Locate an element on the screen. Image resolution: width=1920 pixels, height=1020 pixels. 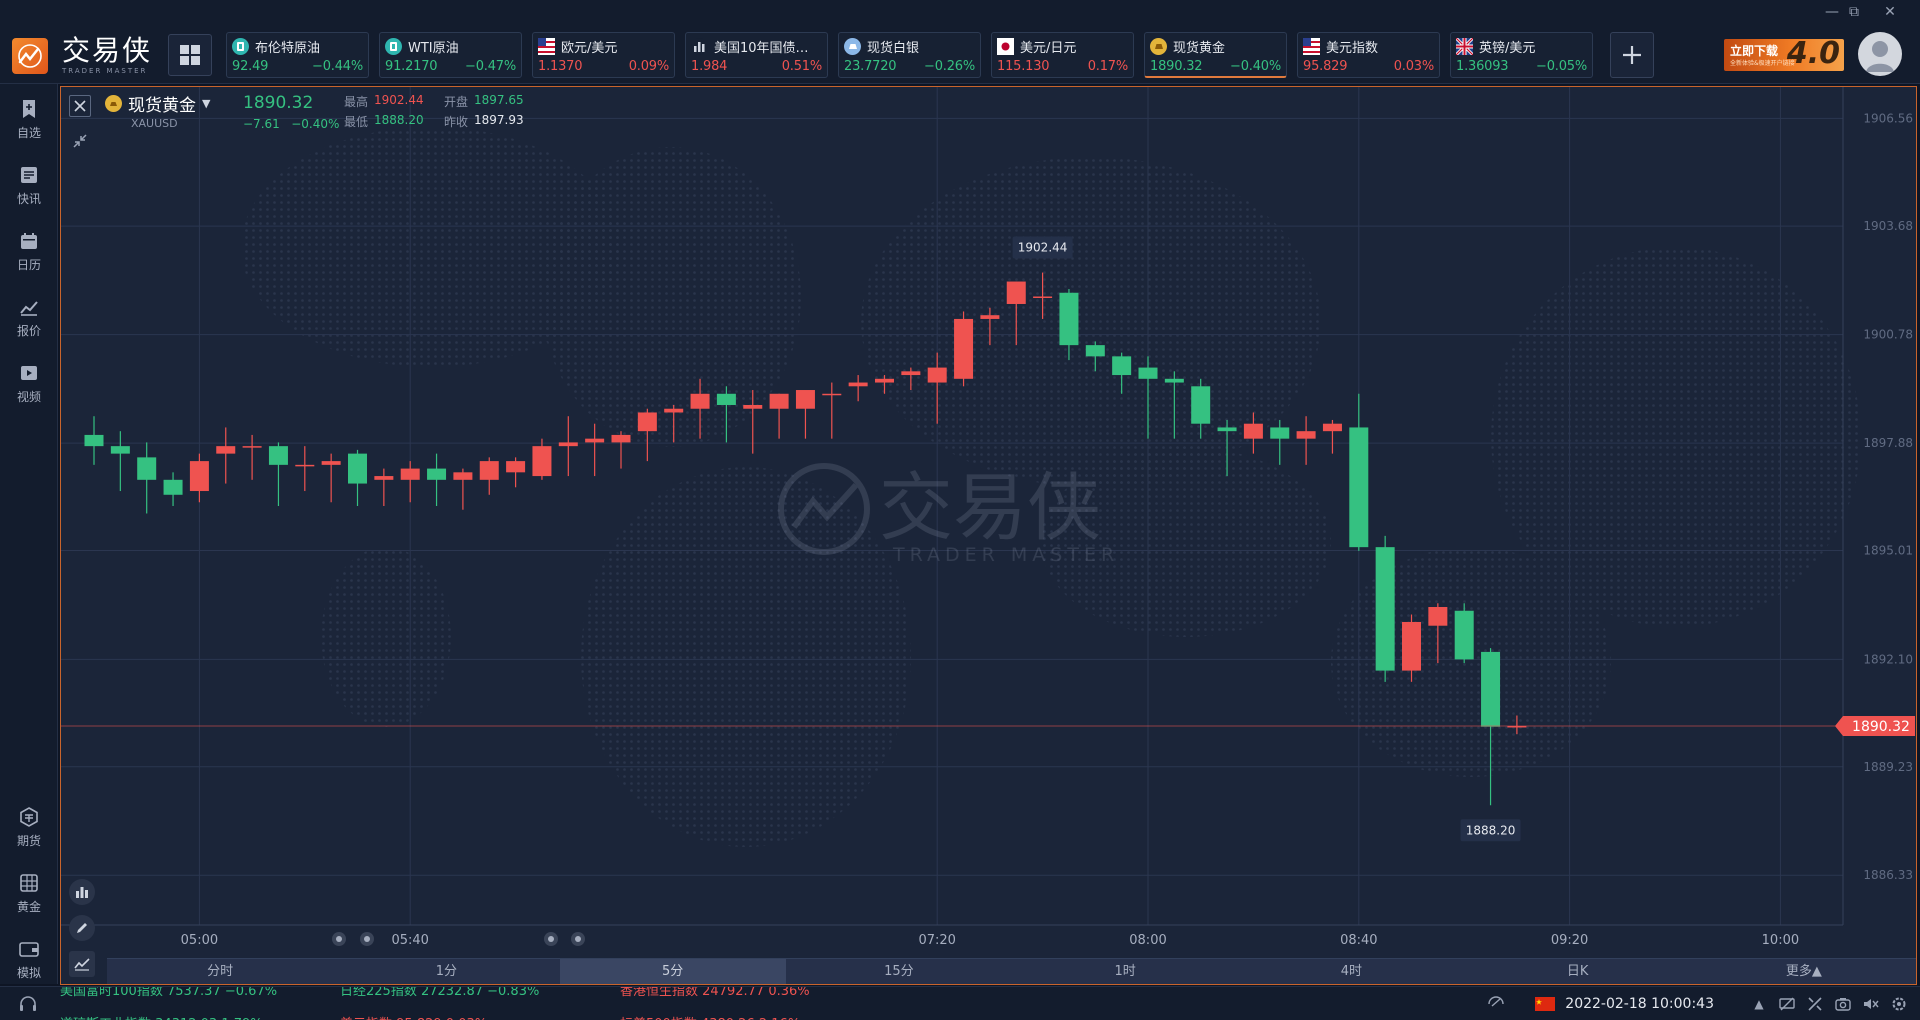
period-tab: 15分 is located at coordinates (899, 971).